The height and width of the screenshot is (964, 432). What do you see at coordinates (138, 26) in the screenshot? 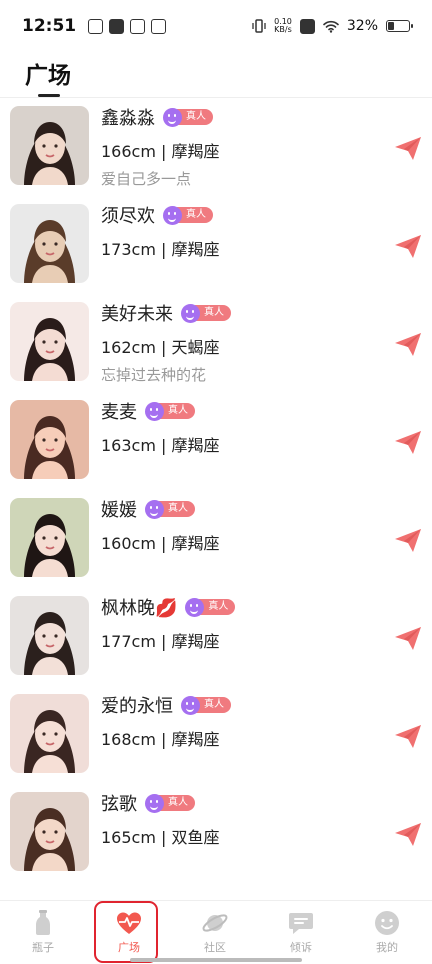
I see `sync-notification-icon` at bounding box center [138, 26].